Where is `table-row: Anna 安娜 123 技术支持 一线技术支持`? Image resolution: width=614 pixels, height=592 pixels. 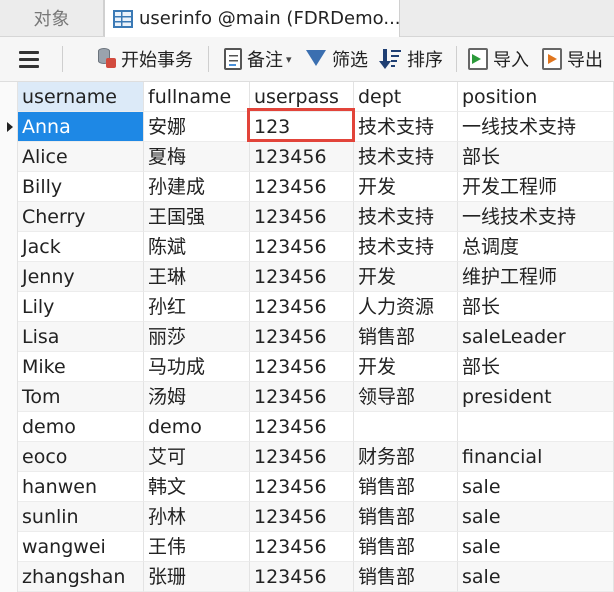 table-row: Anna 安娜 123 技术支持 一线技术支持 is located at coordinates (307, 127).